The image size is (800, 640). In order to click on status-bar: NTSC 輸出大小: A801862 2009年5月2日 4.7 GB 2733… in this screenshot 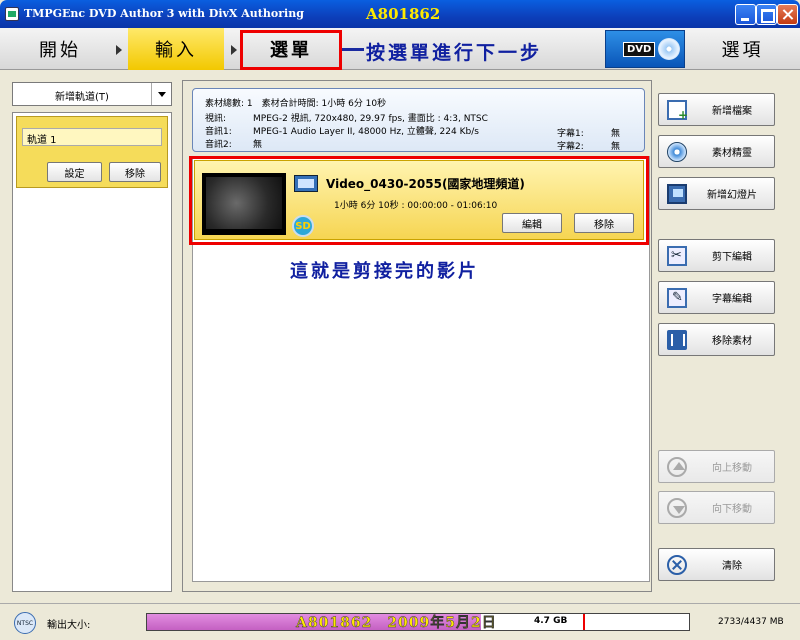, I will do `click(400, 621)`.